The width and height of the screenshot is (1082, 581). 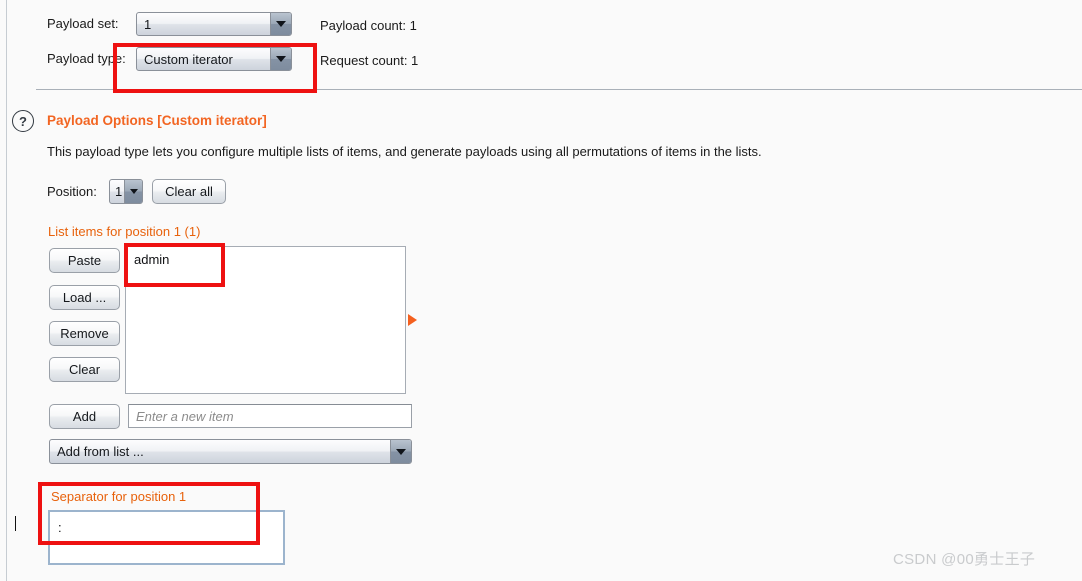 I want to click on position-dropdown: 1, so click(x=126, y=191).